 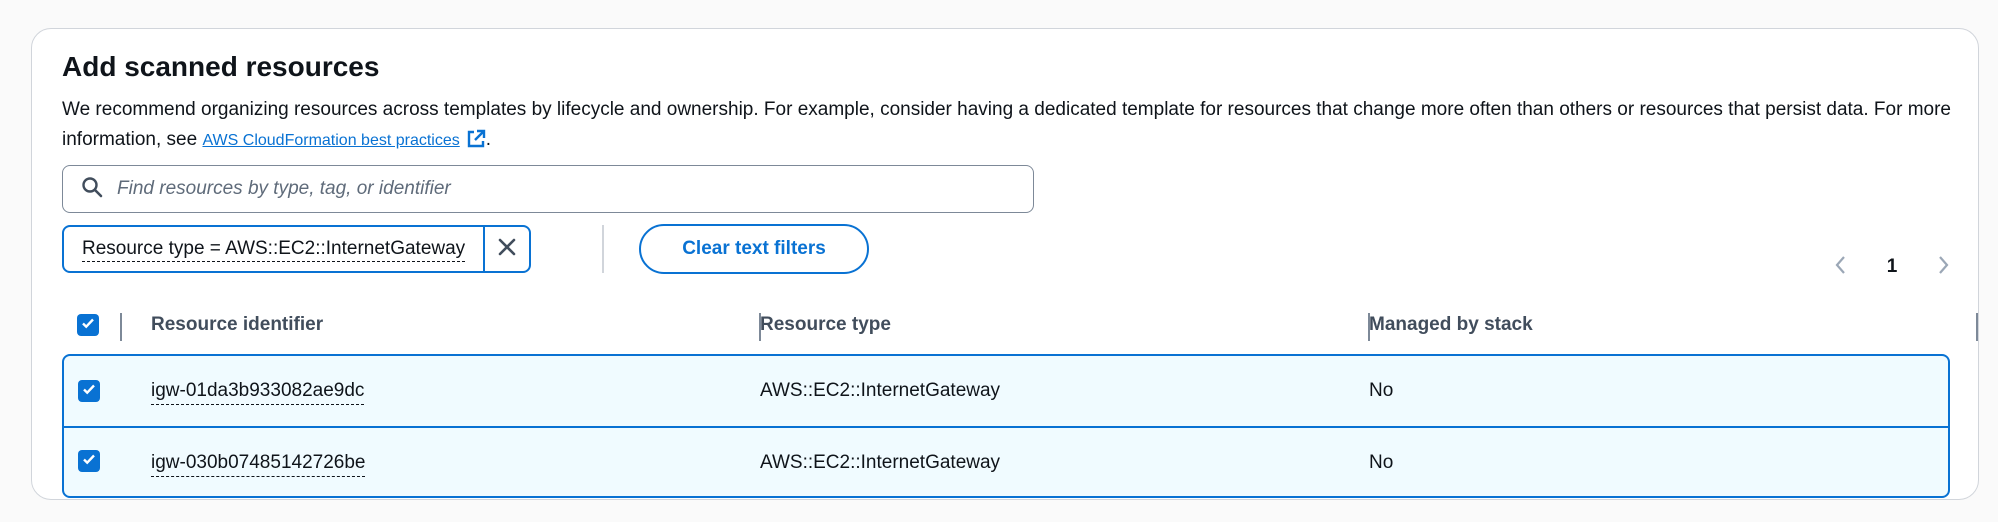 What do you see at coordinates (1841, 267) in the screenshot?
I see `chevron-left-icon` at bounding box center [1841, 267].